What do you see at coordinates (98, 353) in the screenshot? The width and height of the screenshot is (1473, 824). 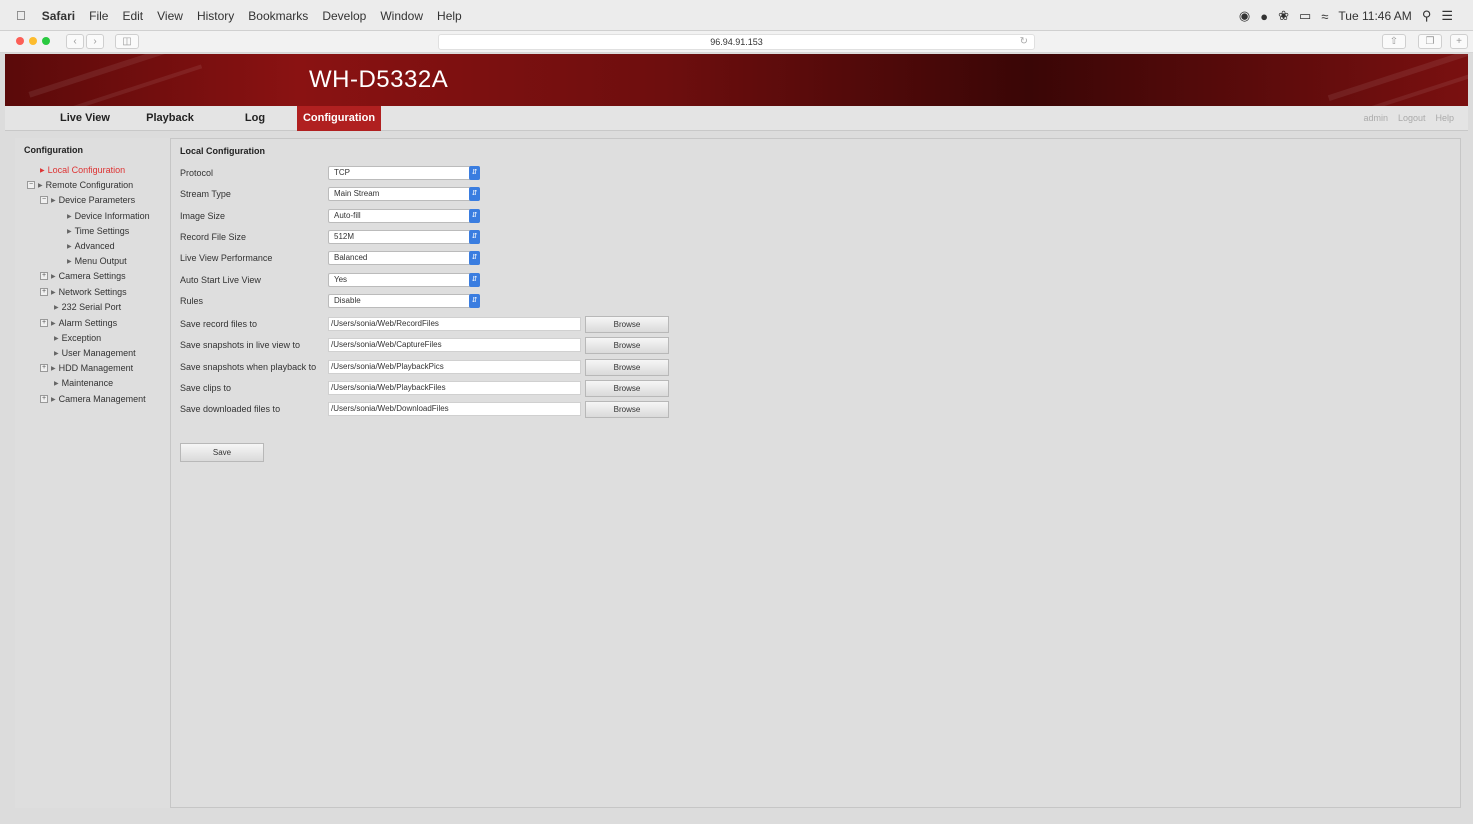 I see `sidebar-item-label: User Management` at bounding box center [98, 353].